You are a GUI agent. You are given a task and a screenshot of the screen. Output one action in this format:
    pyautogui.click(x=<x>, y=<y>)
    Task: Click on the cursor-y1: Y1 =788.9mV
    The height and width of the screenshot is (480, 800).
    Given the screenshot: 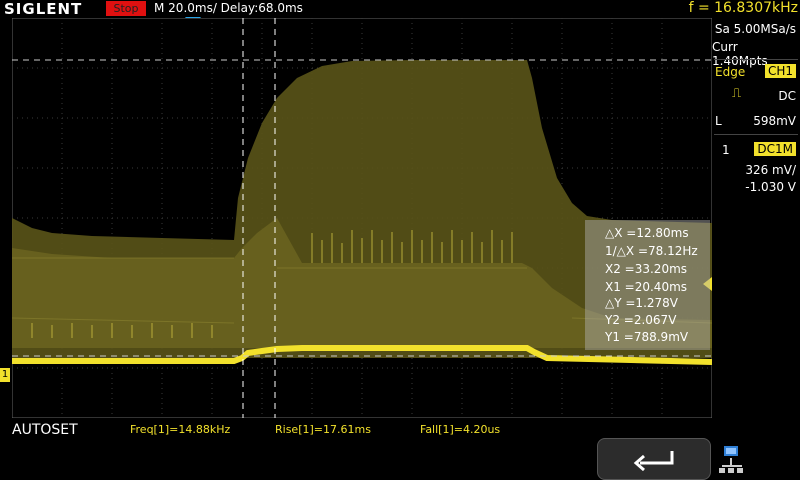 What is the action you would take?
    pyautogui.click(x=647, y=337)
    